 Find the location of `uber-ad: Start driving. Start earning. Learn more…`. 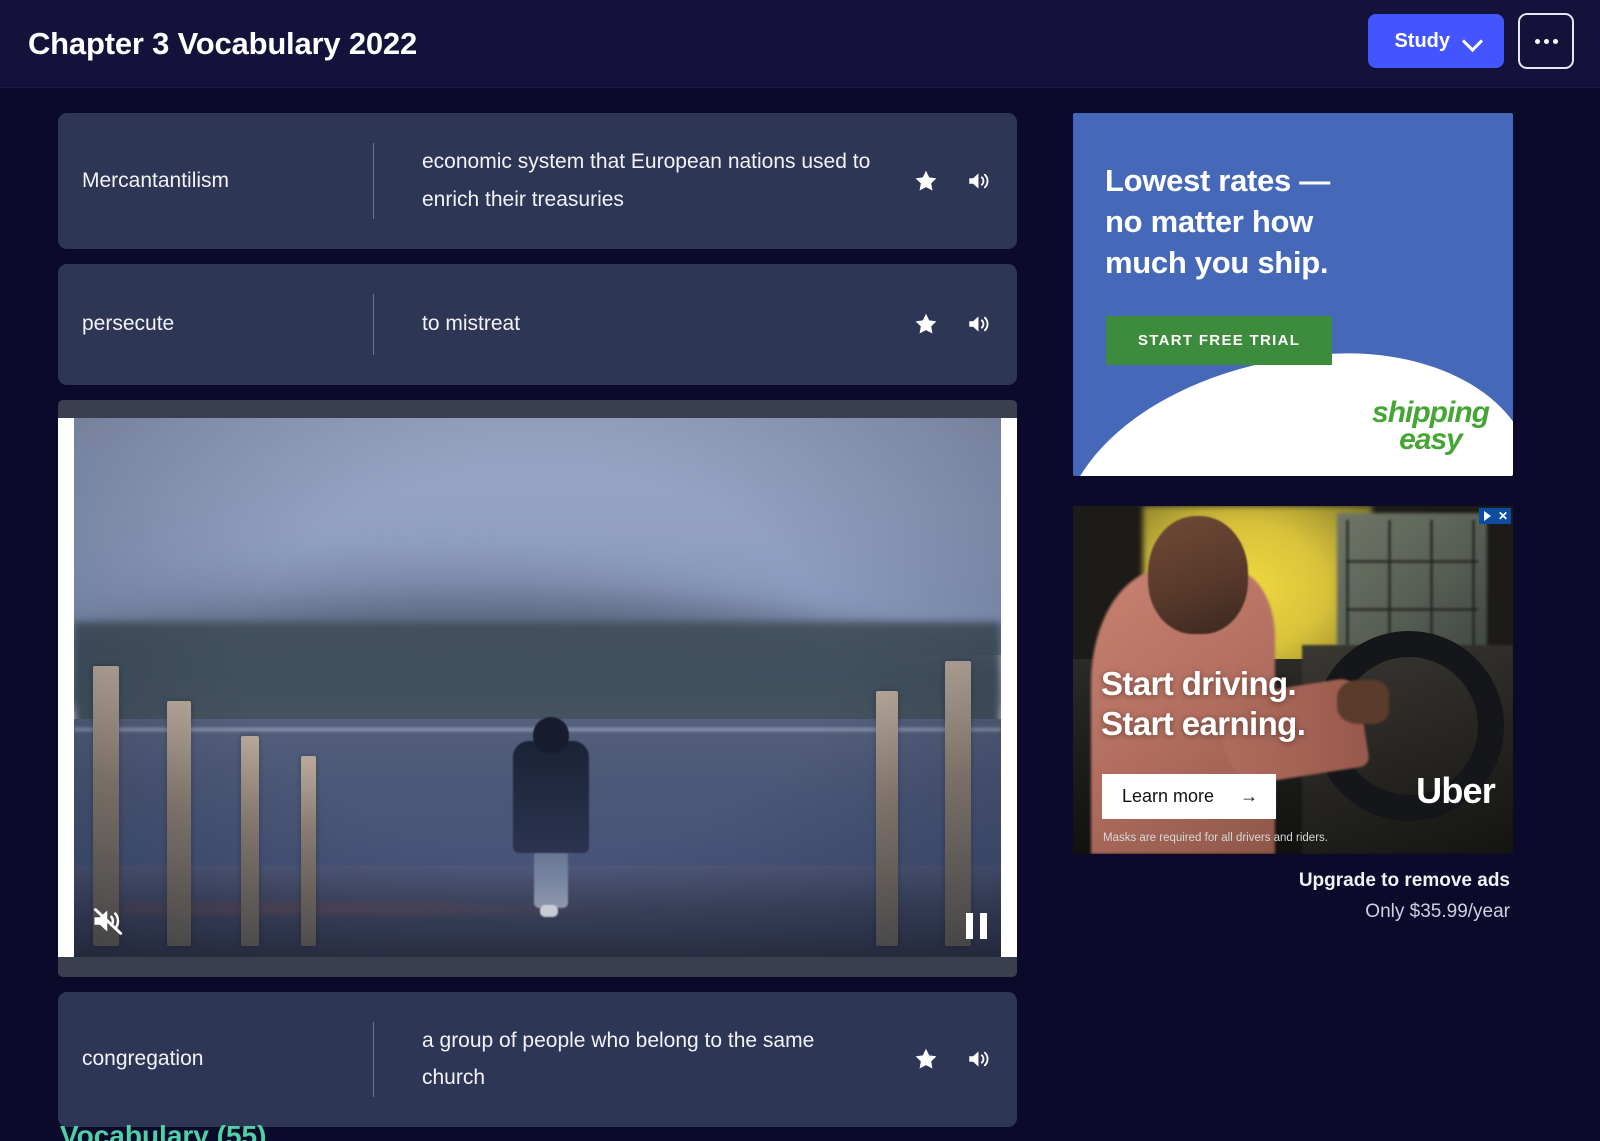

uber-ad: Start driving. Start earning. Learn more… is located at coordinates (1293, 680).